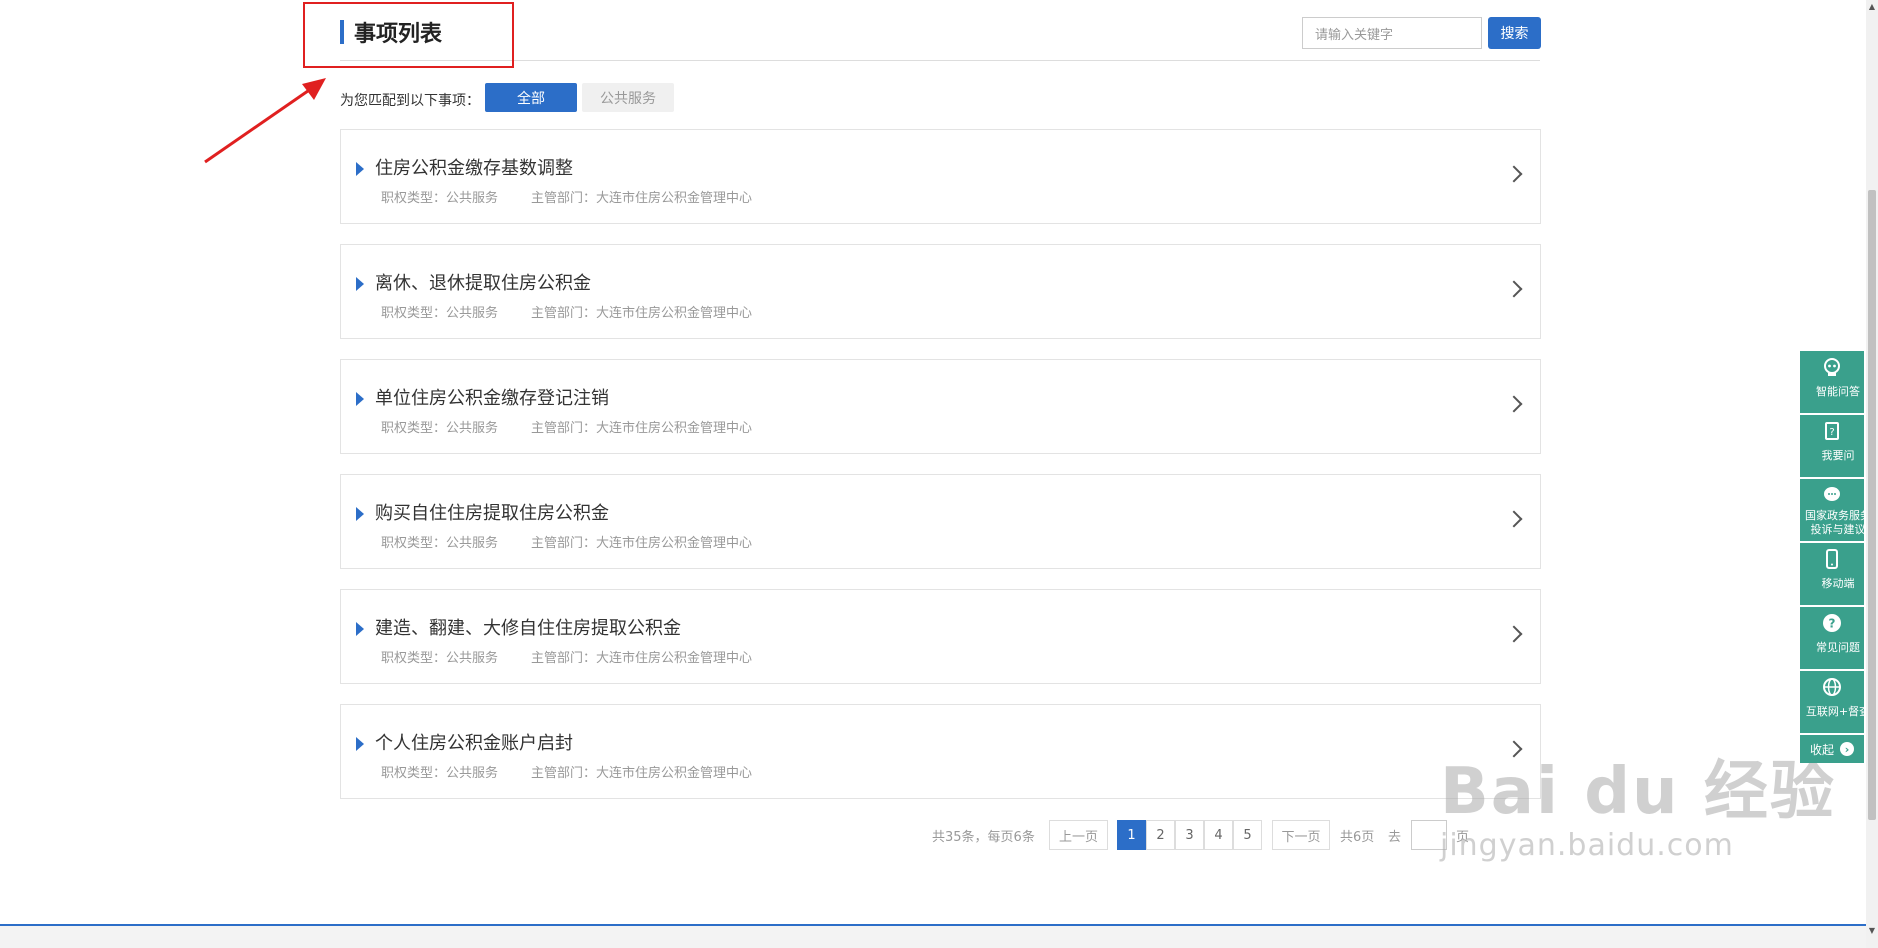 This screenshot has height=948, width=1878. What do you see at coordinates (474, 167) in the screenshot?
I see `item-name: 住房公积金缴存基数调整` at bounding box center [474, 167].